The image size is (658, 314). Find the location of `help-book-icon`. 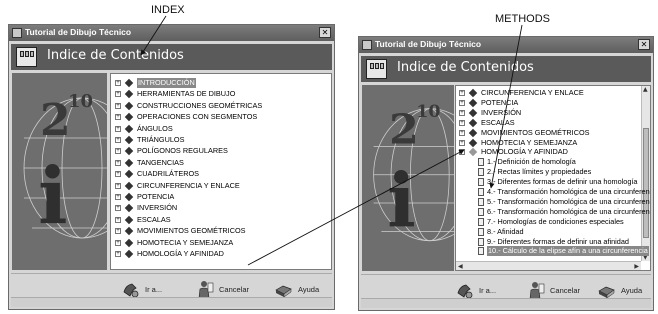

help-book-icon is located at coordinates (283, 289).